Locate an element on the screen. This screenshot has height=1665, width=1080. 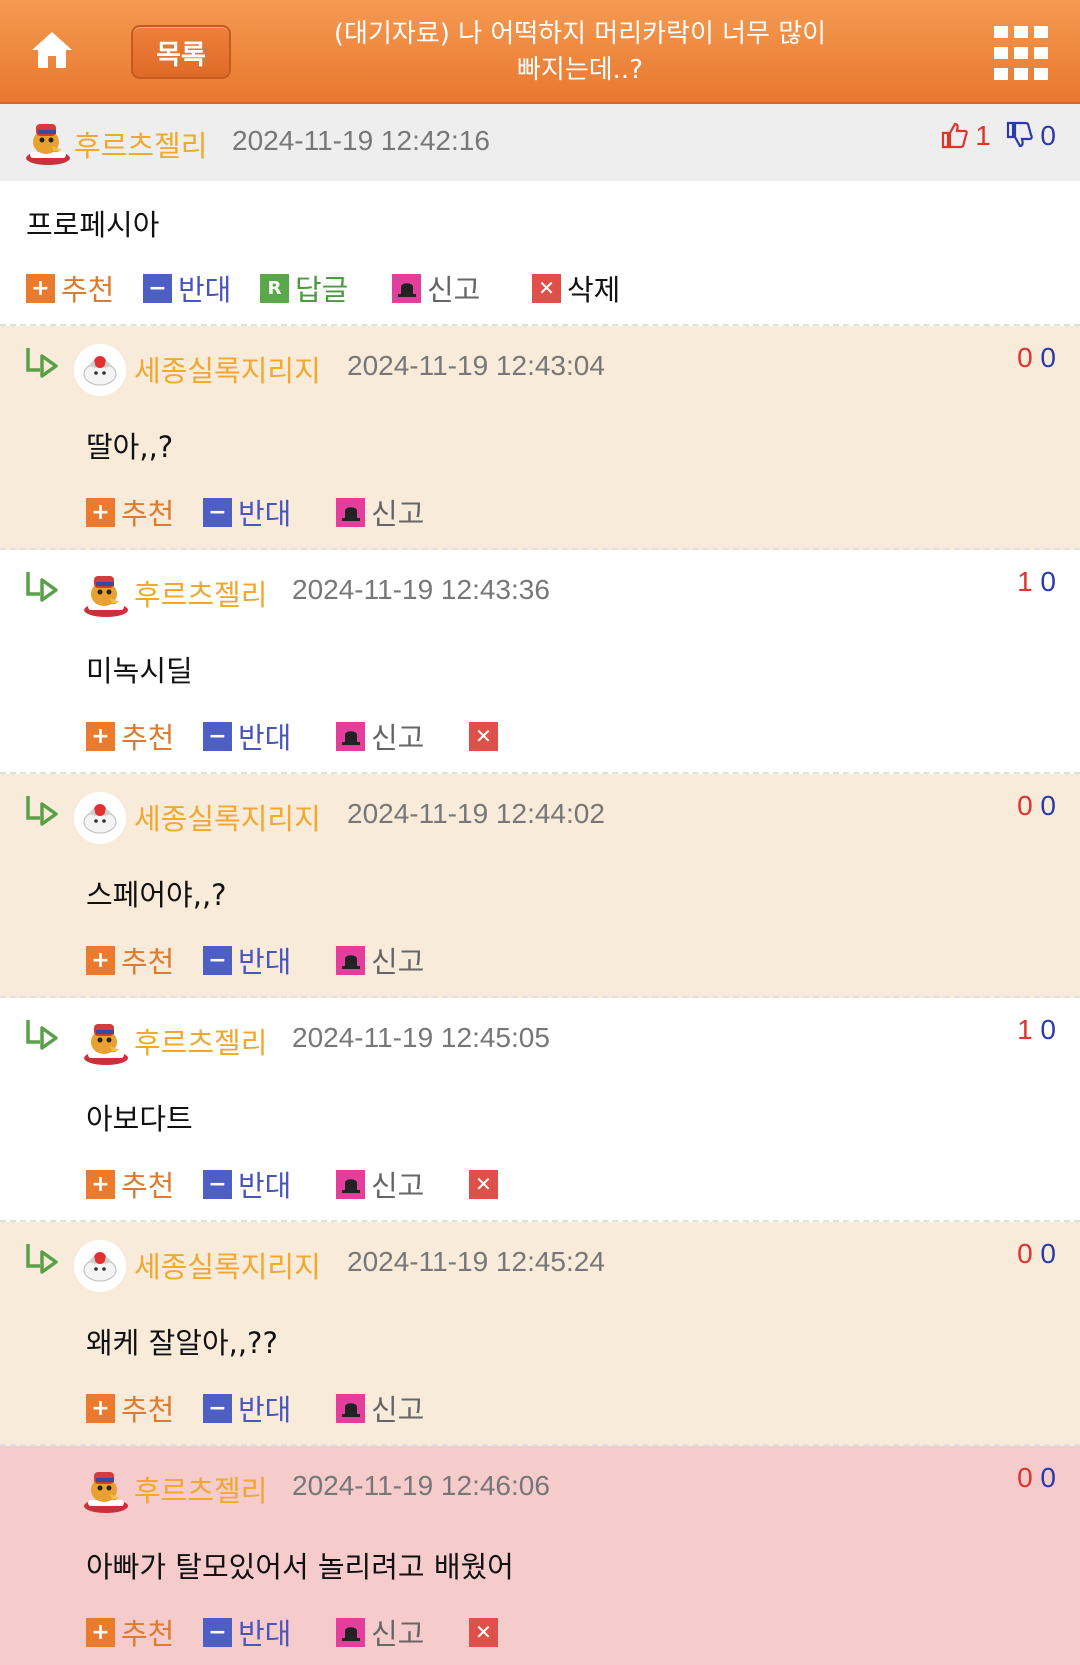
comment-text: 프로페시아 is located at coordinates (93, 225).